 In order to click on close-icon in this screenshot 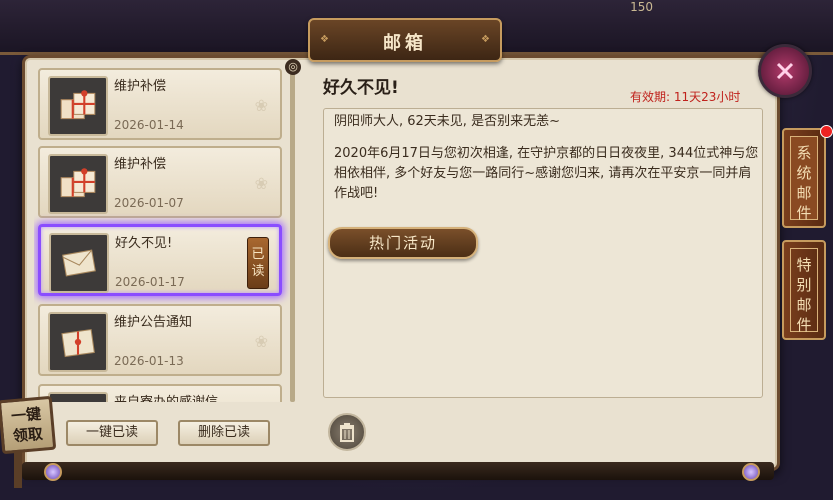, I will do `click(785, 71)`.